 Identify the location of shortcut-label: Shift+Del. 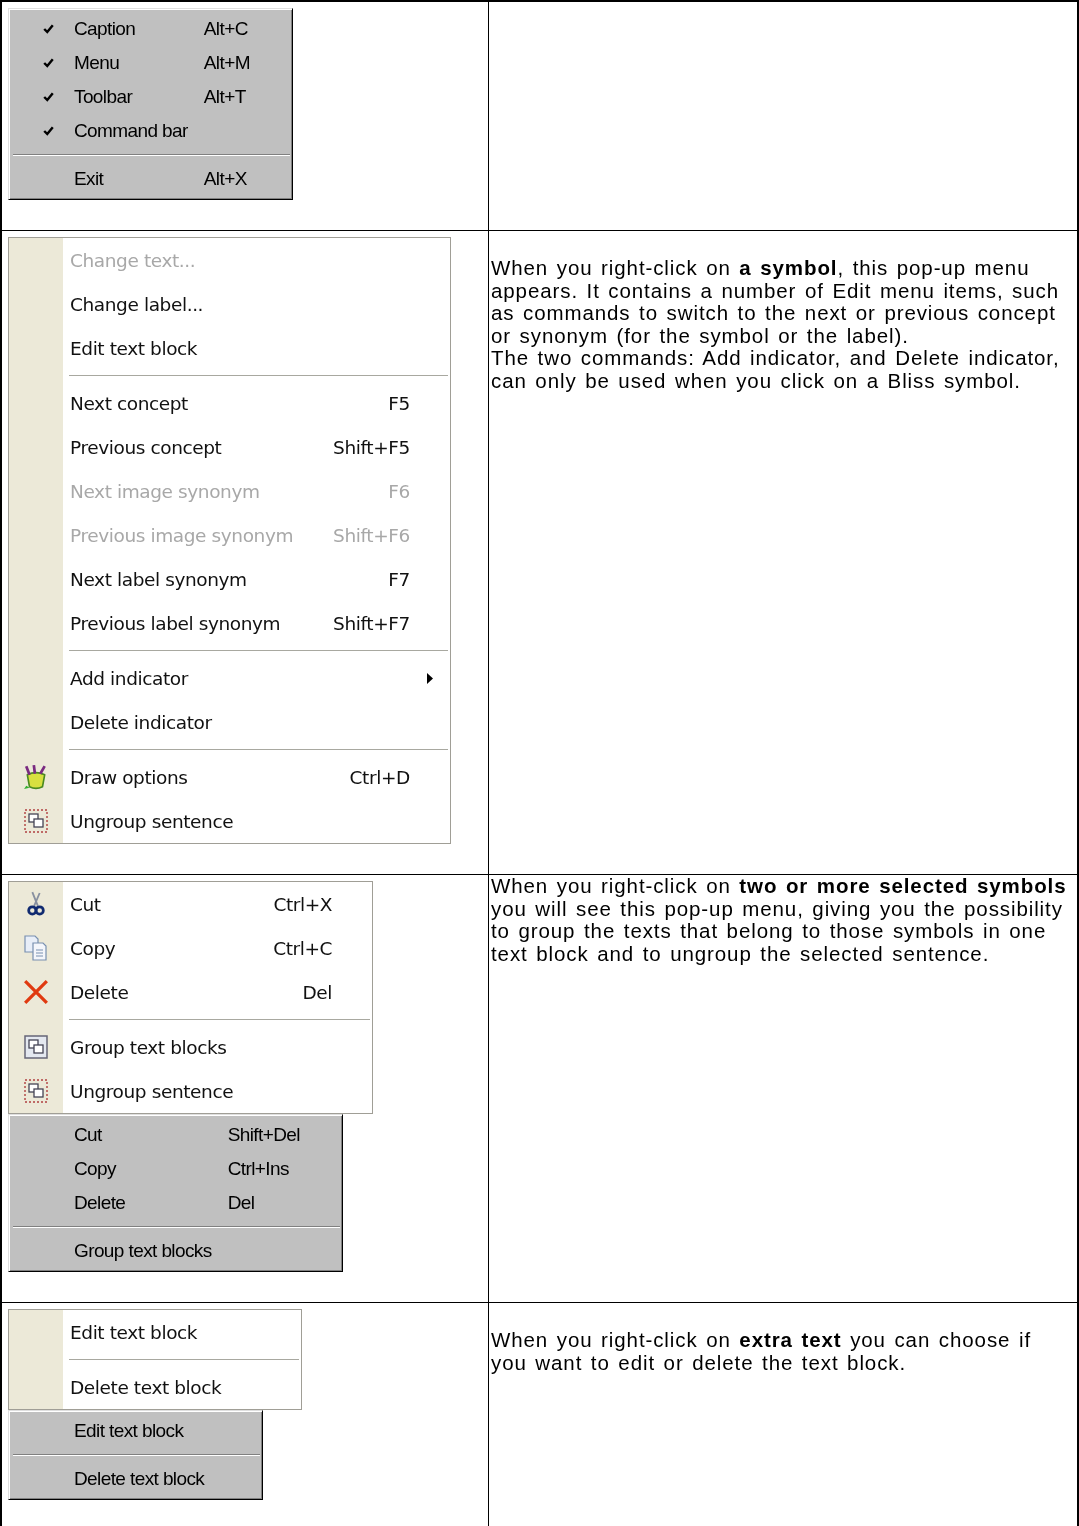
(263, 1135).